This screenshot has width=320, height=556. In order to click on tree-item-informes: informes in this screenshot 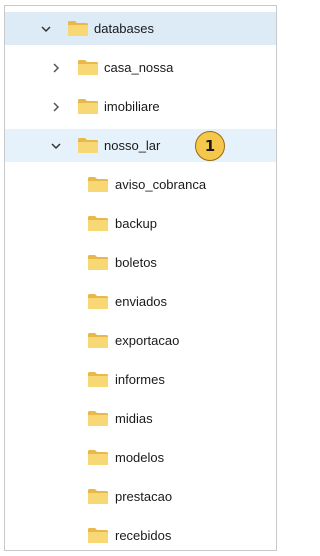, I will do `click(140, 379)`.